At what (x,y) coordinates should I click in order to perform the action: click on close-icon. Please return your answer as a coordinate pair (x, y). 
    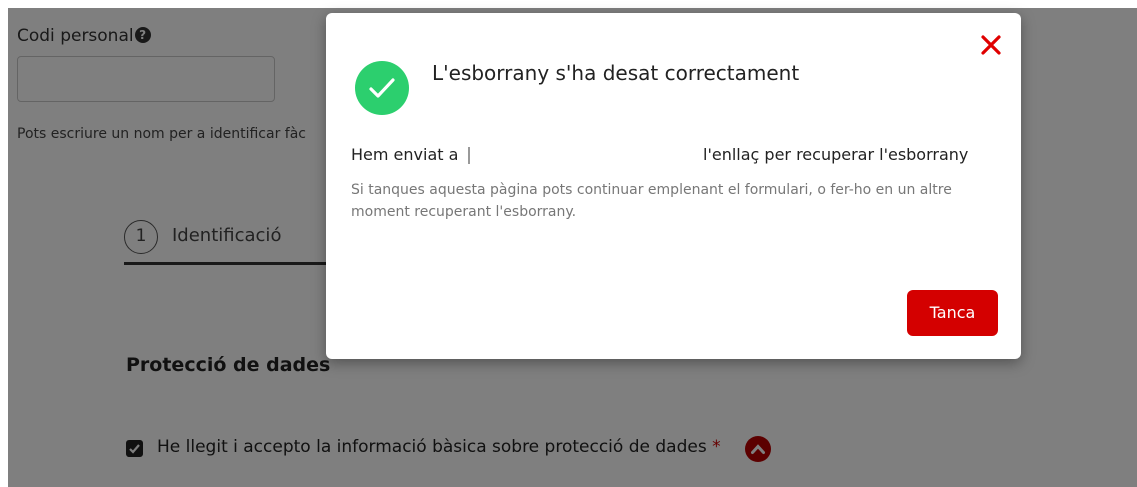
    Looking at the image, I should click on (991, 45).